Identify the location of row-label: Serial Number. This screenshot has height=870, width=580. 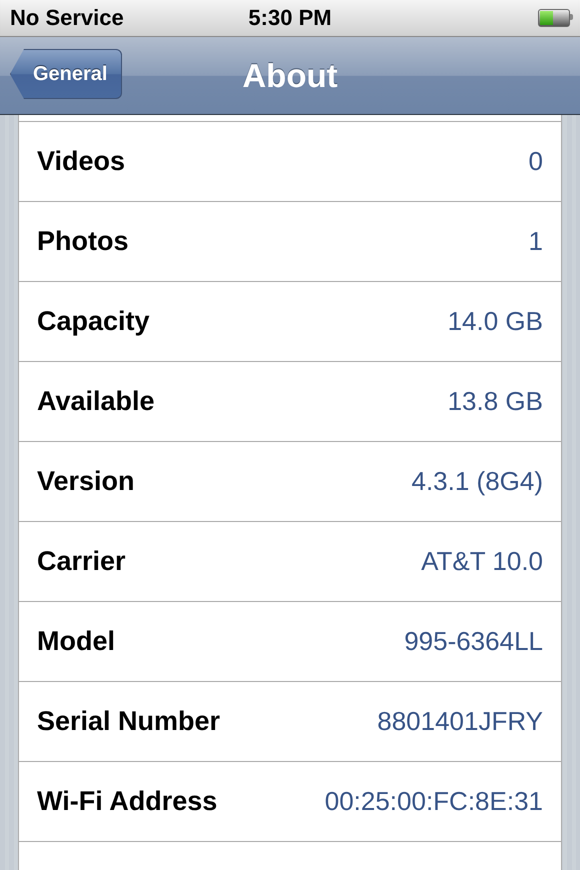
(128, 721).